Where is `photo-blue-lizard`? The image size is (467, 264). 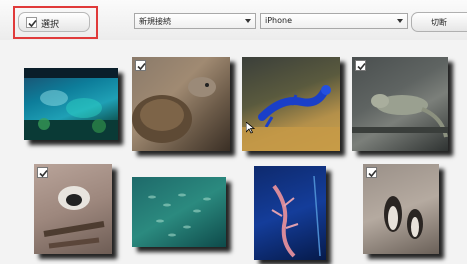 photo-blue-lizard is located at coordinates (291, 104).